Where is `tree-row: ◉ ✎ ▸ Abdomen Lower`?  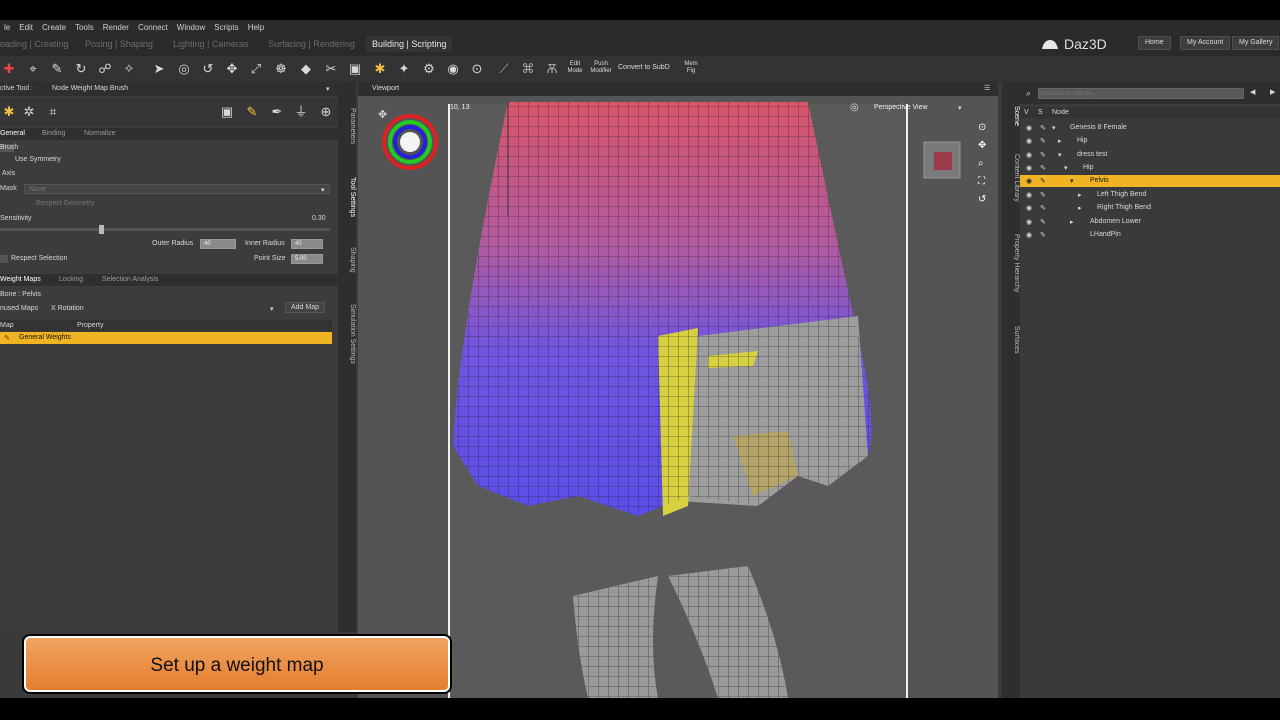
tree-row: ◉ ✎ ▸ Abdomen Lower is located at coordinates (1150, 222).